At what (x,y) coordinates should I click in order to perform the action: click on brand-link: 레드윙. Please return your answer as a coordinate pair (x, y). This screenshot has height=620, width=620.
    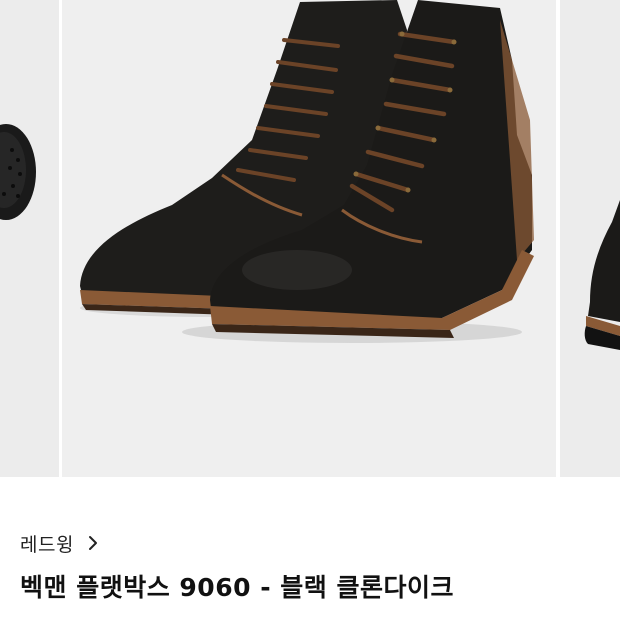
    Looking at the image, I should click on (59, 543).